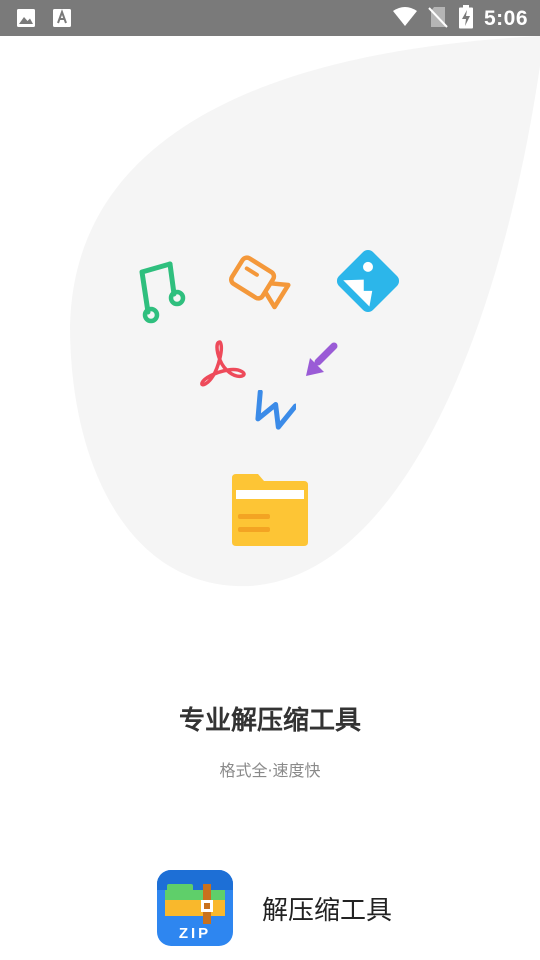 This screenshot has height=960, width=540. I want to click on text-notification-icon, so click(62, 20).